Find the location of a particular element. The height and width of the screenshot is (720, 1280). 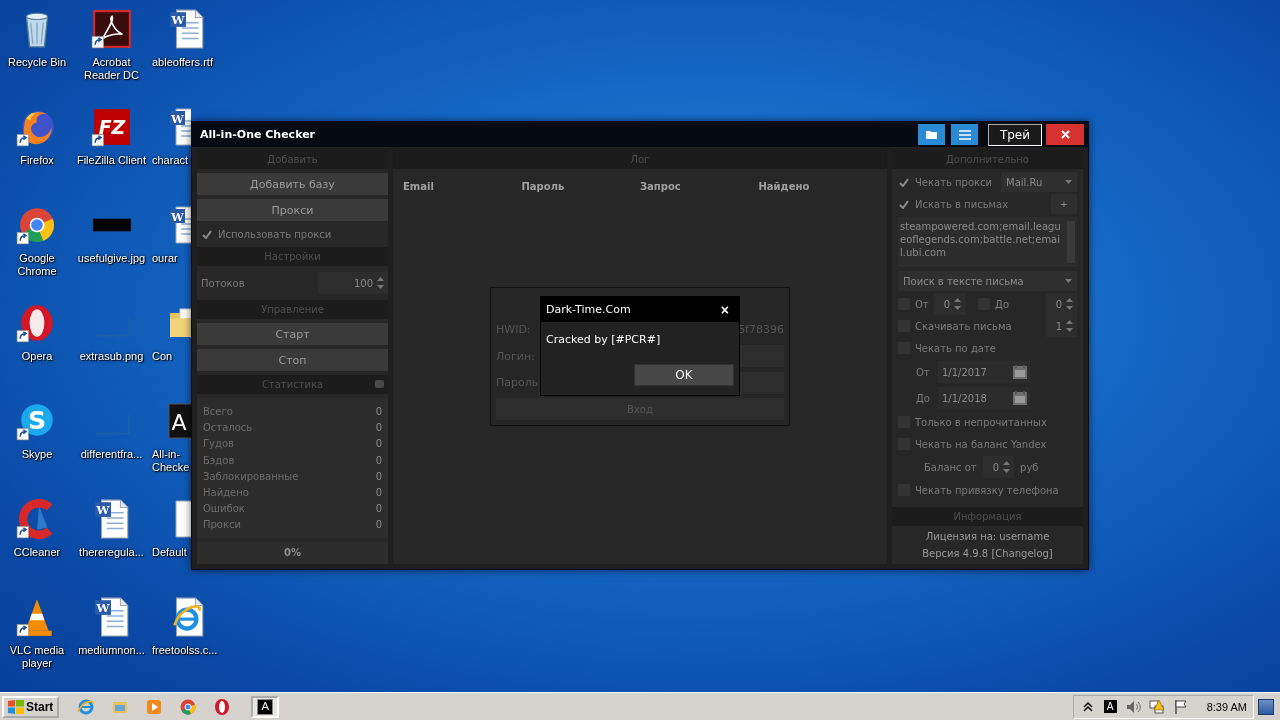

folder-icon is located at coordinates (931, 134).